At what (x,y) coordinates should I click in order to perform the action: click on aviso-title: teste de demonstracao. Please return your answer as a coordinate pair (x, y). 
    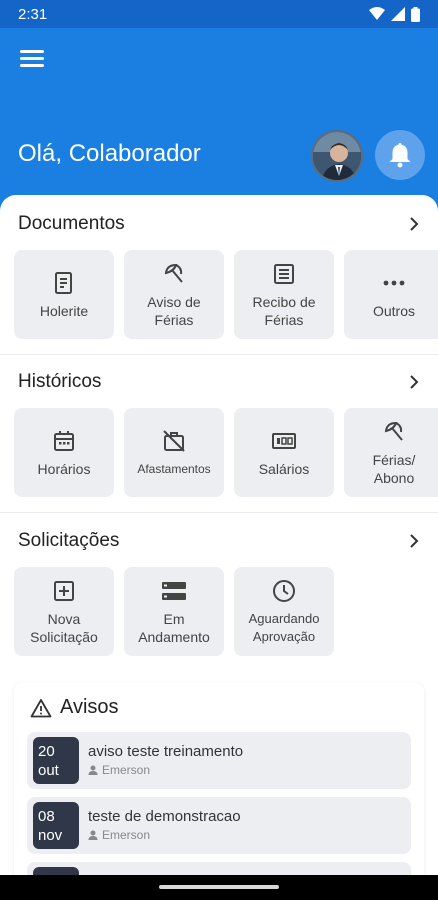
    Looking at the image, I should click on (164, 816).